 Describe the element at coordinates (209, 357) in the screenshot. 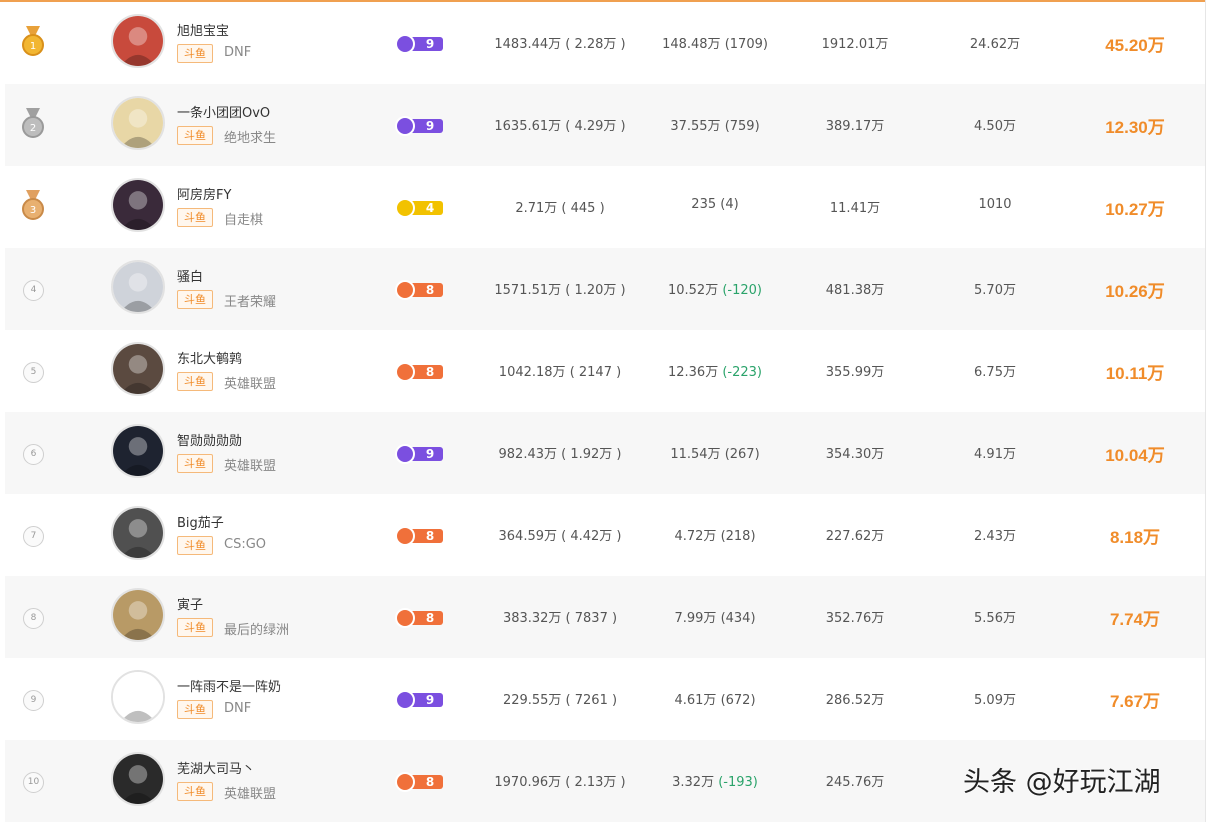

I see `streamer-name: 东北大鹌鹑` at that location.